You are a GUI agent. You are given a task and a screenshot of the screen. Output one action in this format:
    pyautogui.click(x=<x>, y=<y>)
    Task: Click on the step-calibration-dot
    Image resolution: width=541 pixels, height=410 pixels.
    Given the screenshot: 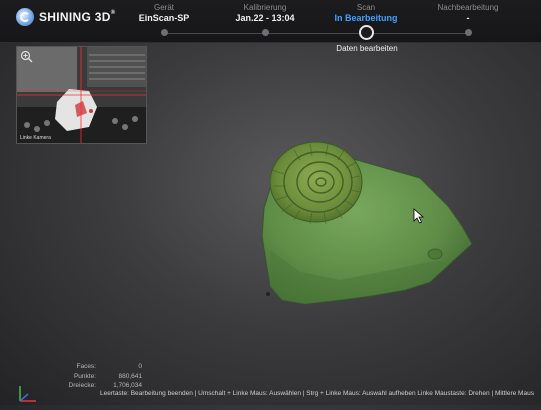 What is the action you would take?
    pyautogui.click(x=265, y=32)
    